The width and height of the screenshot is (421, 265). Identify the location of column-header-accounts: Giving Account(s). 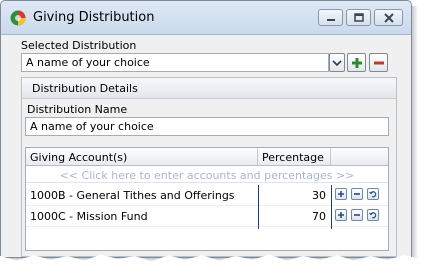
(142, 157).